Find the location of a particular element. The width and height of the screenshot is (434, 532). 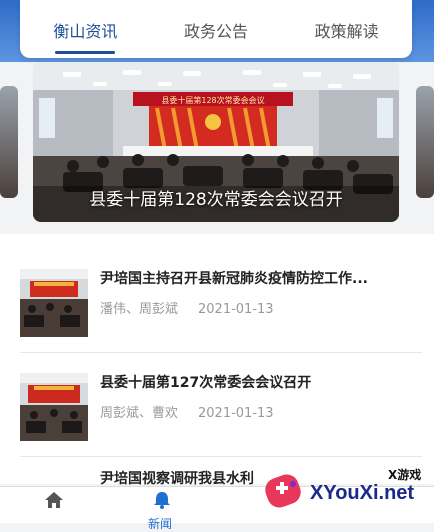

active-tab-indicator is located at coordinates (85, 52).